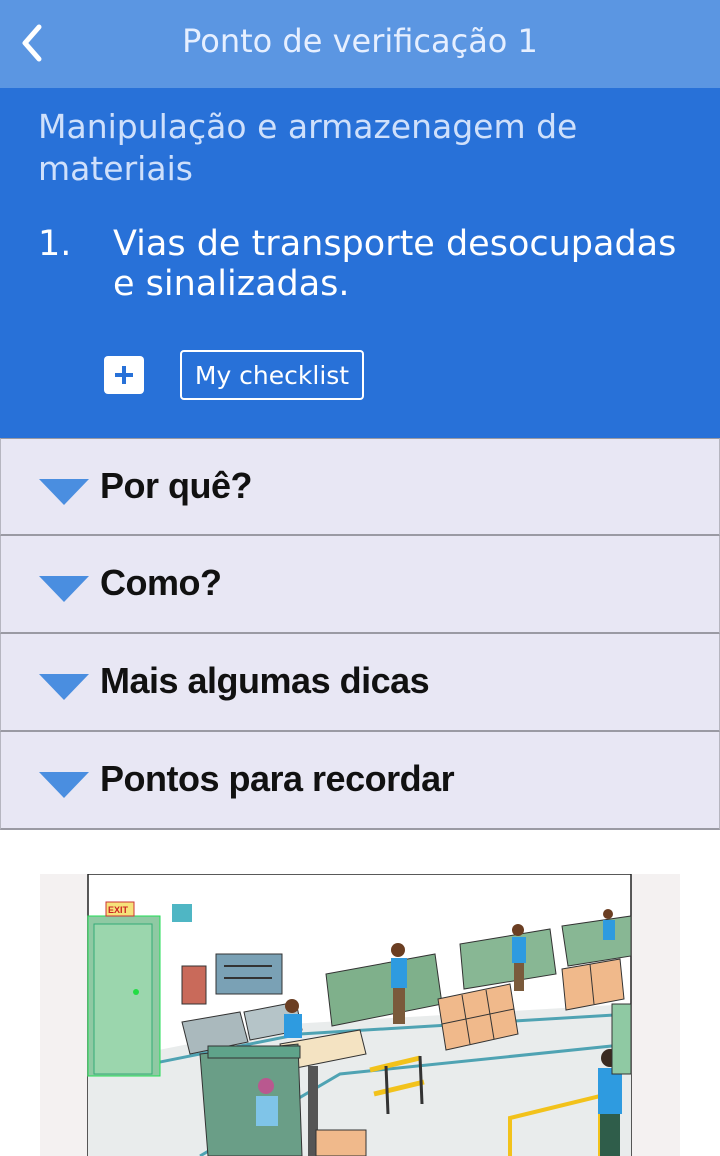 The image size is (720, 1156). I want to click on my-checklist-button: My checklist, so click(272, 375).